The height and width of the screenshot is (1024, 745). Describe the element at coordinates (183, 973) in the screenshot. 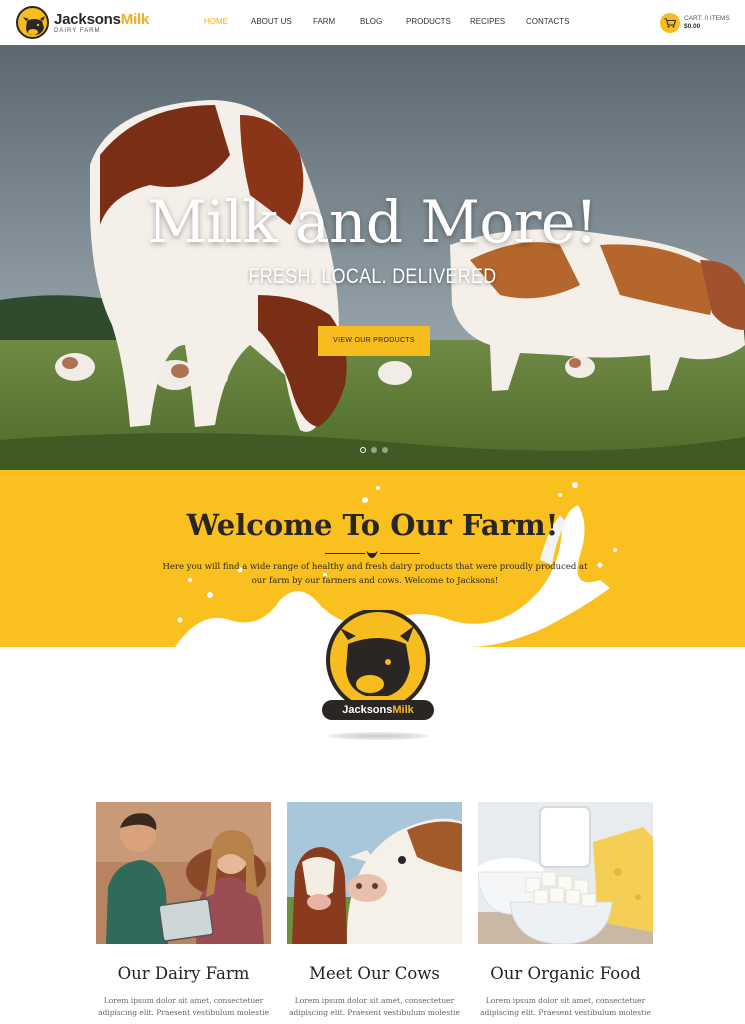

I see `card-title: Our Dairy Farm` at that location.